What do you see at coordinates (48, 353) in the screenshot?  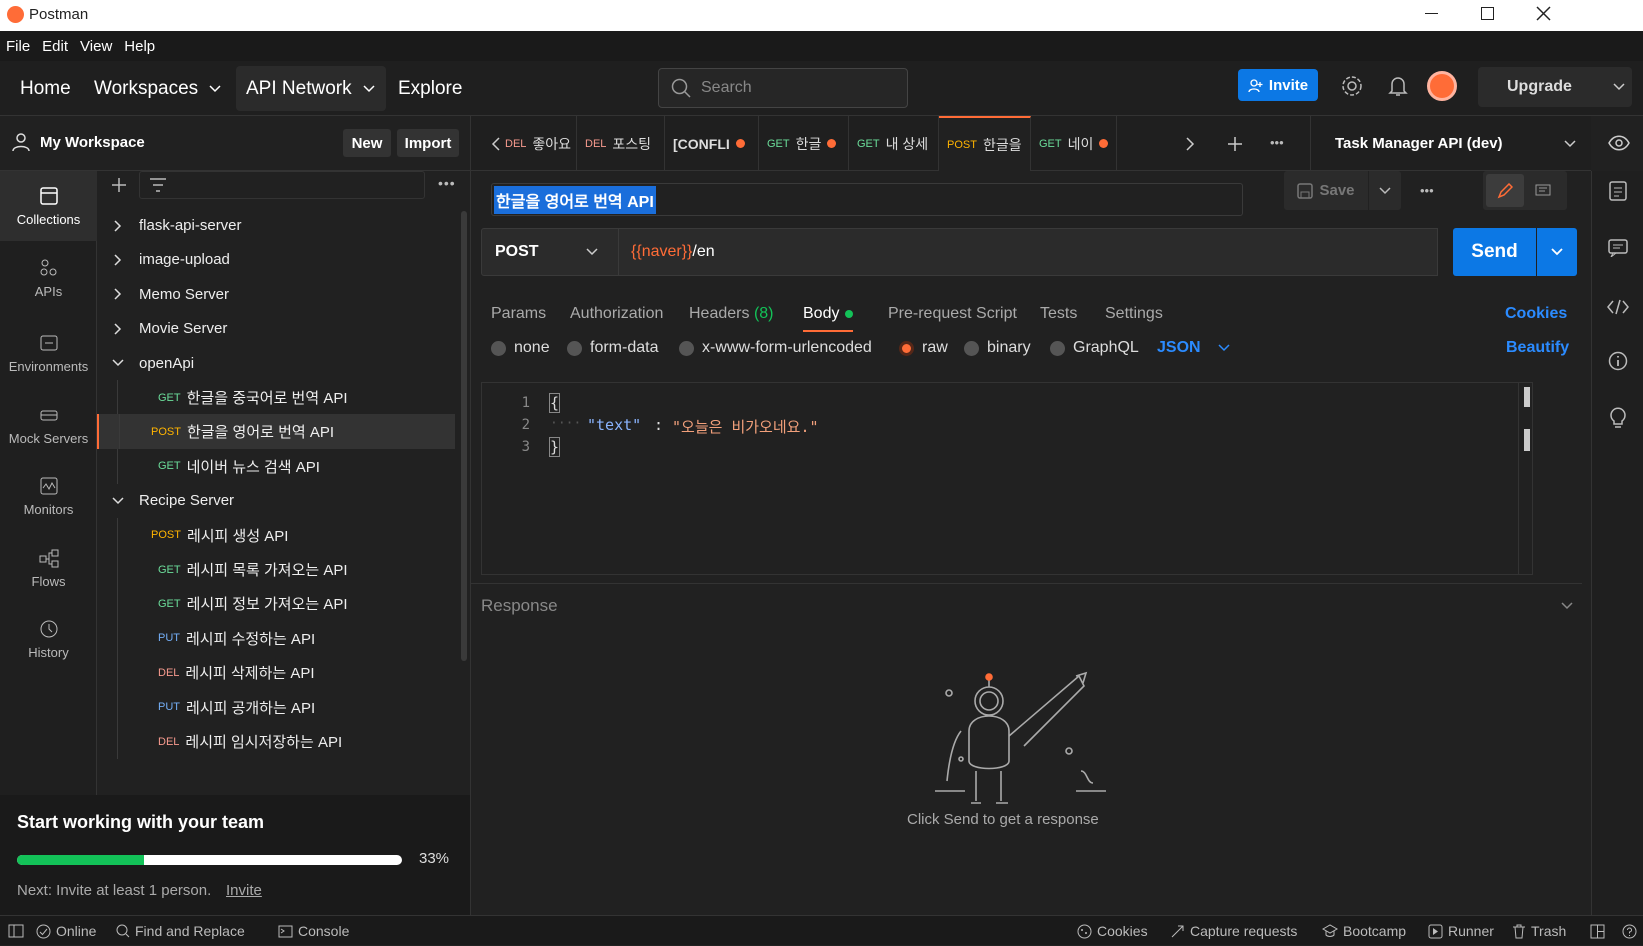 I see `rail-environments: Environments` at bounding box center [48, 353].